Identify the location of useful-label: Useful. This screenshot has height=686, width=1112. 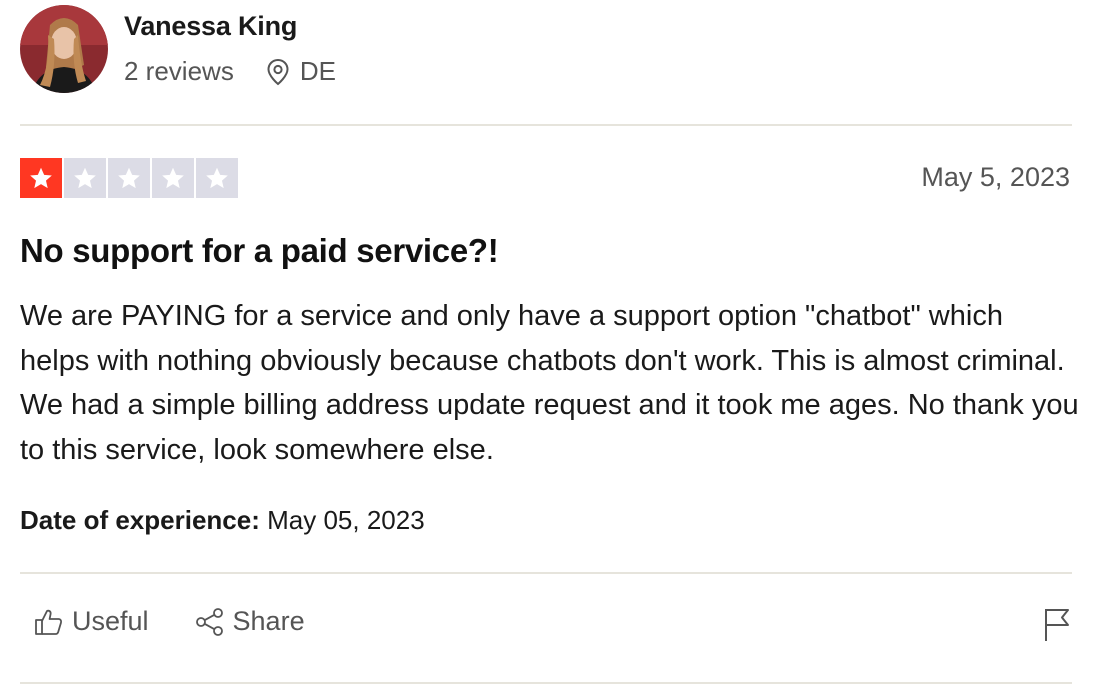
(110, 621).